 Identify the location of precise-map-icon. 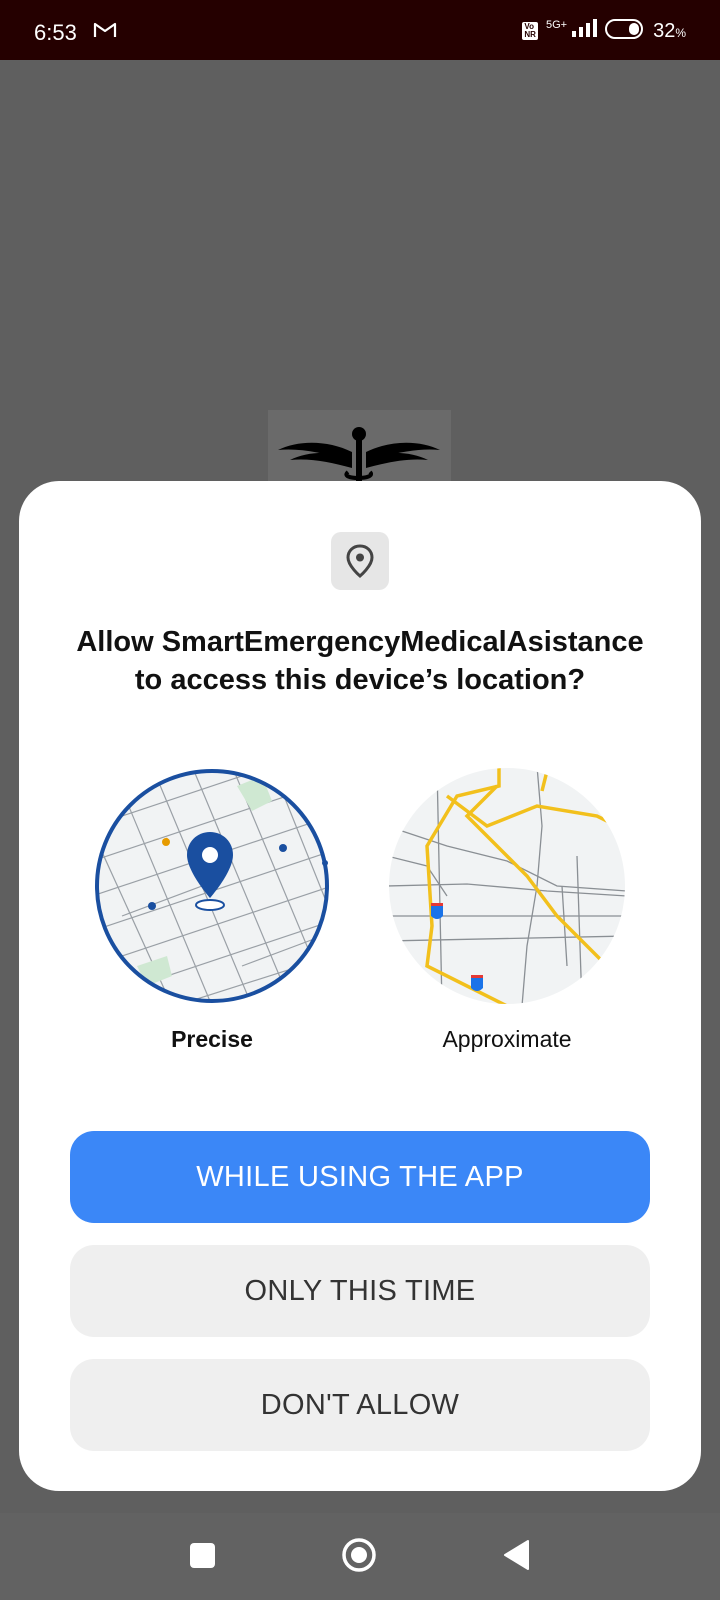
(212, 886).